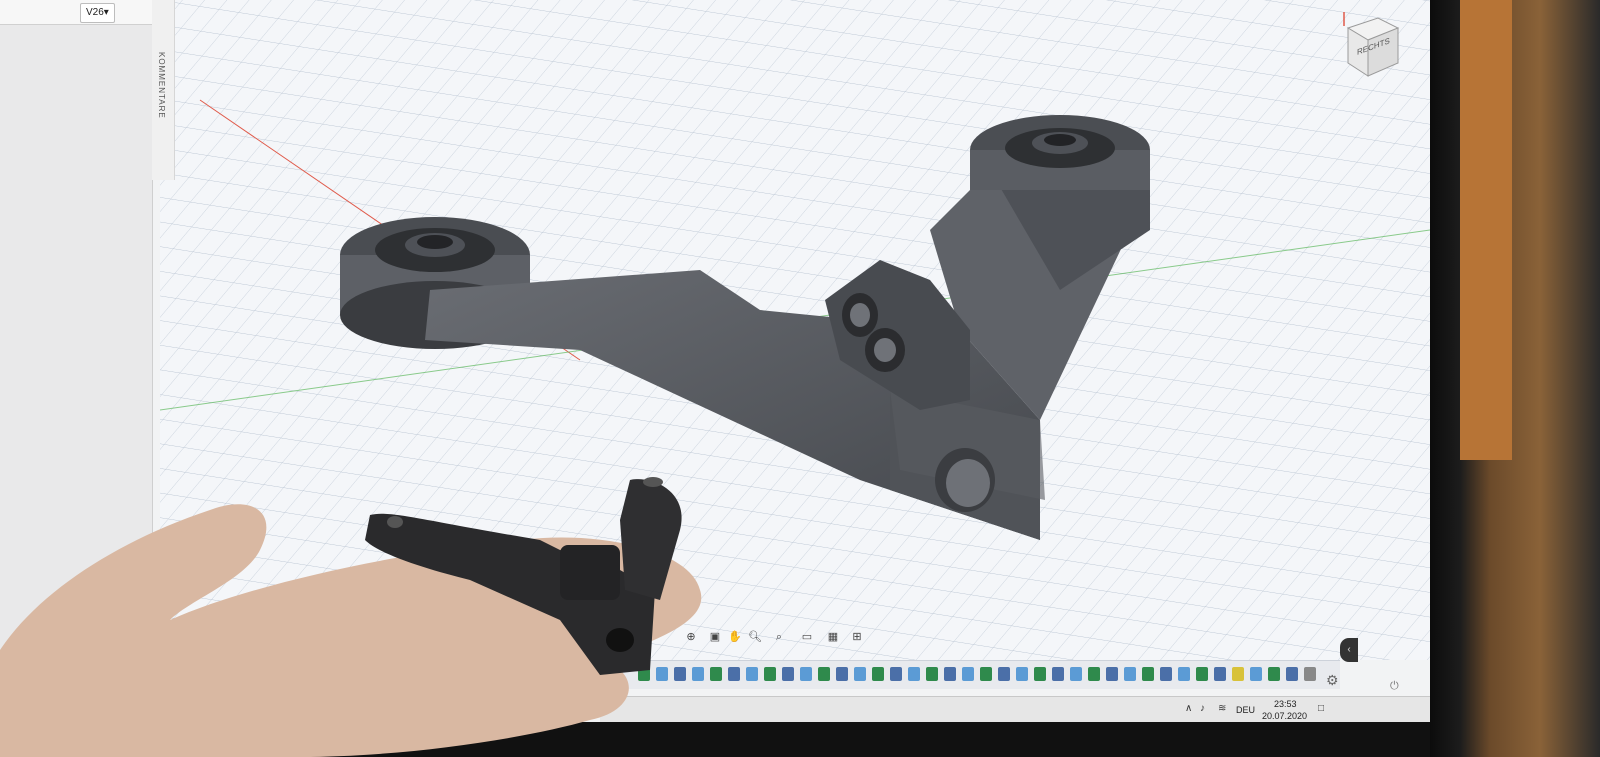  What do you see at coordinates (1486, 230) in the screenshot?
I see `background-board` at bounding box center [1486, 230].